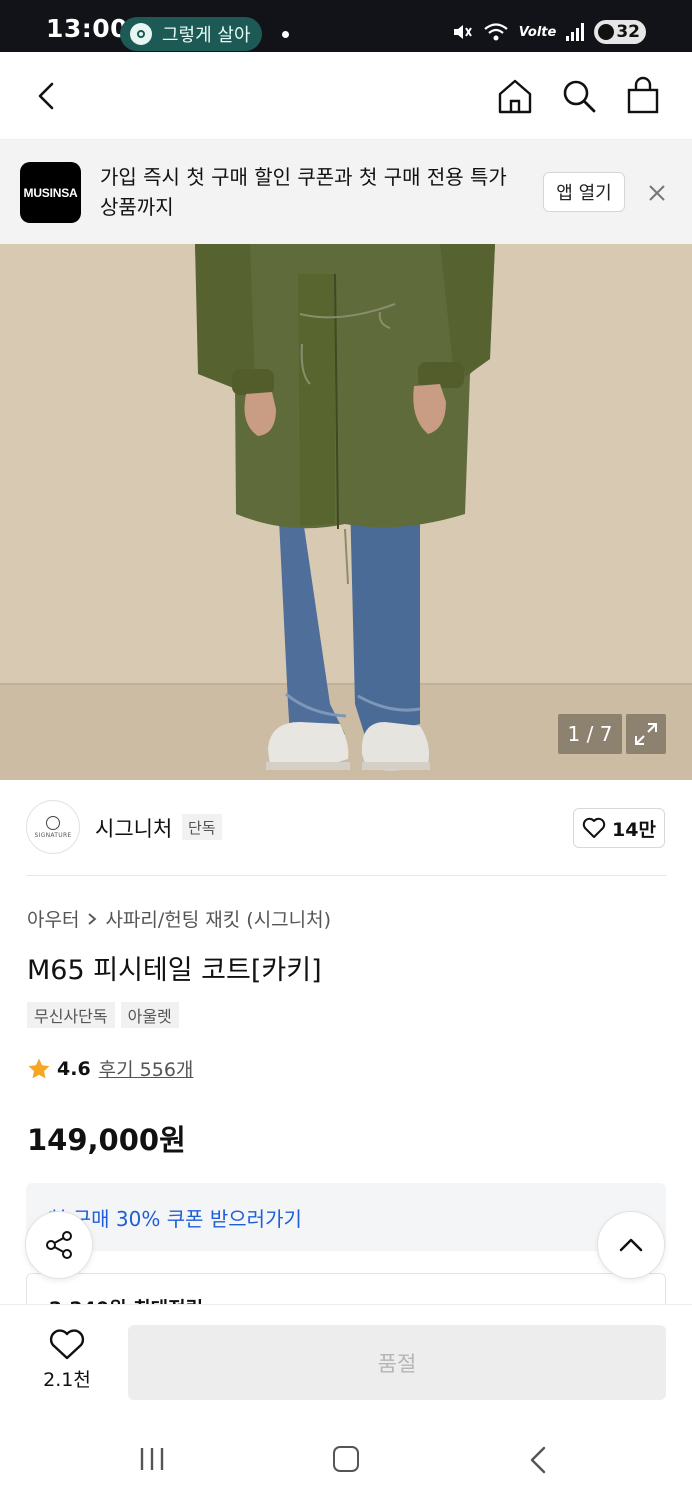 The image size is (692, 1500). Describe the element at coordinates (106, 1140) in the screenshot. I see `product-price: 149,000원` at that location.